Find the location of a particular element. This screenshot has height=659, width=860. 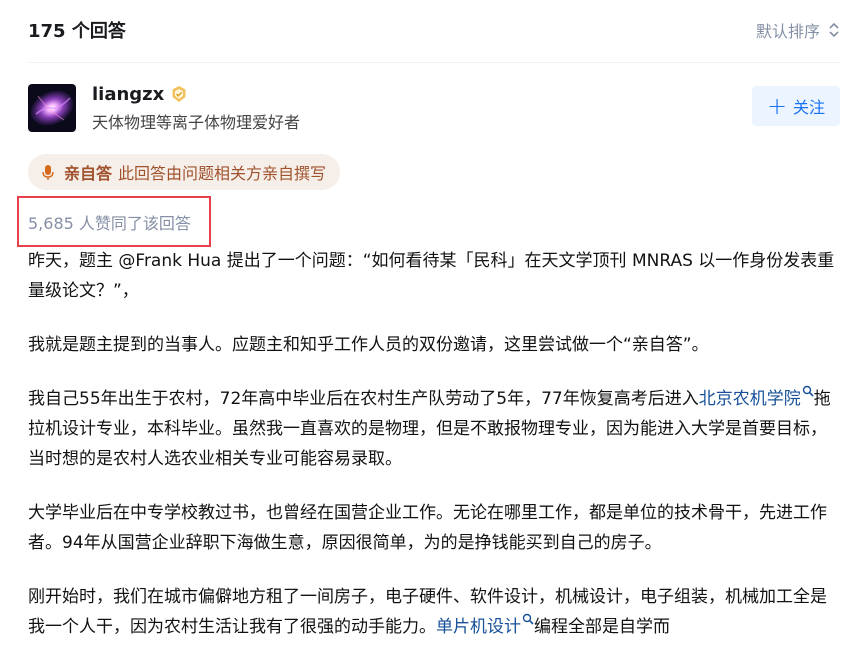

plus-icon: + is located at coordinates (777, 106).